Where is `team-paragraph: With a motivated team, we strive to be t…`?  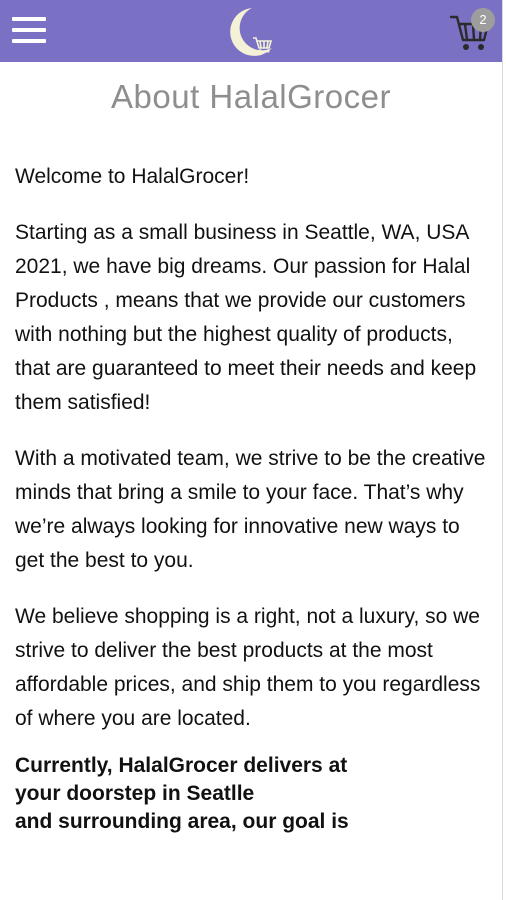 team-paragraph: With a motivated team, we strive to be t… is located at coordinates (250, 509).